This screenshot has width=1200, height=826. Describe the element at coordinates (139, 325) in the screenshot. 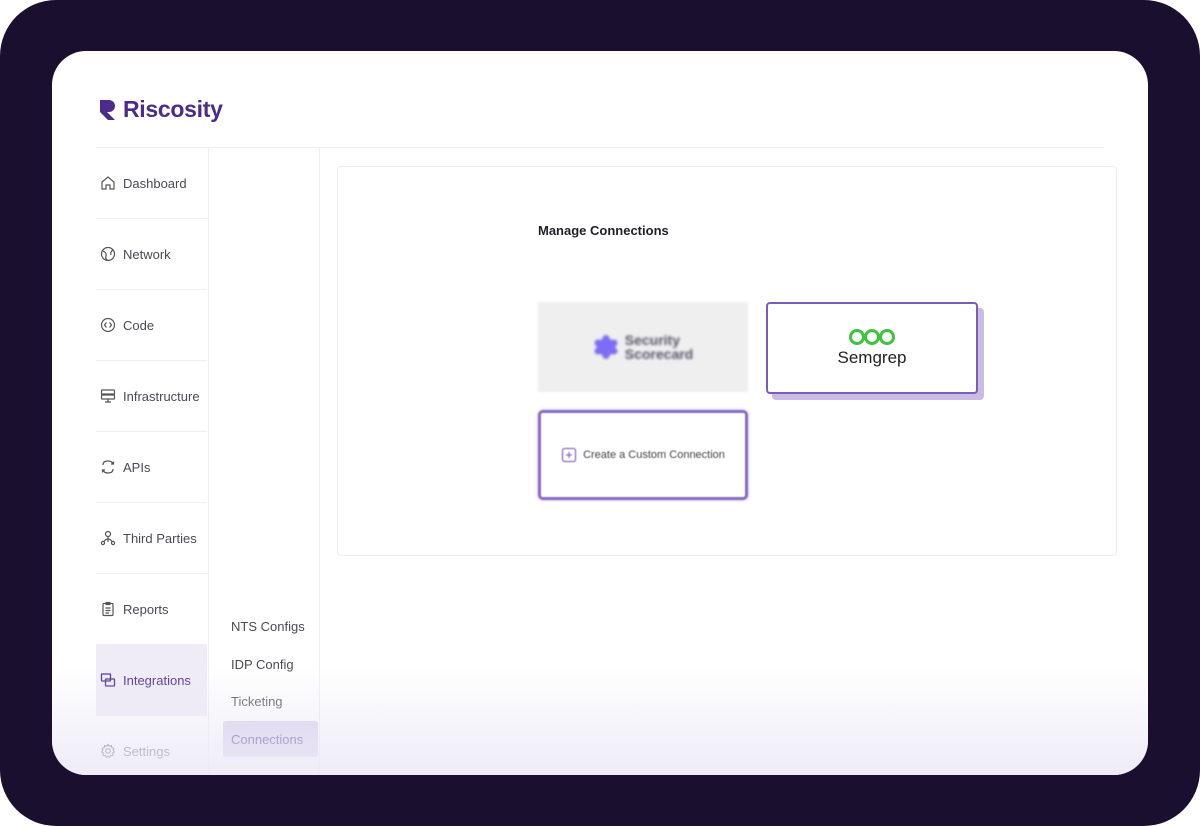

I see `sidebar-item-label: Code` at that location.